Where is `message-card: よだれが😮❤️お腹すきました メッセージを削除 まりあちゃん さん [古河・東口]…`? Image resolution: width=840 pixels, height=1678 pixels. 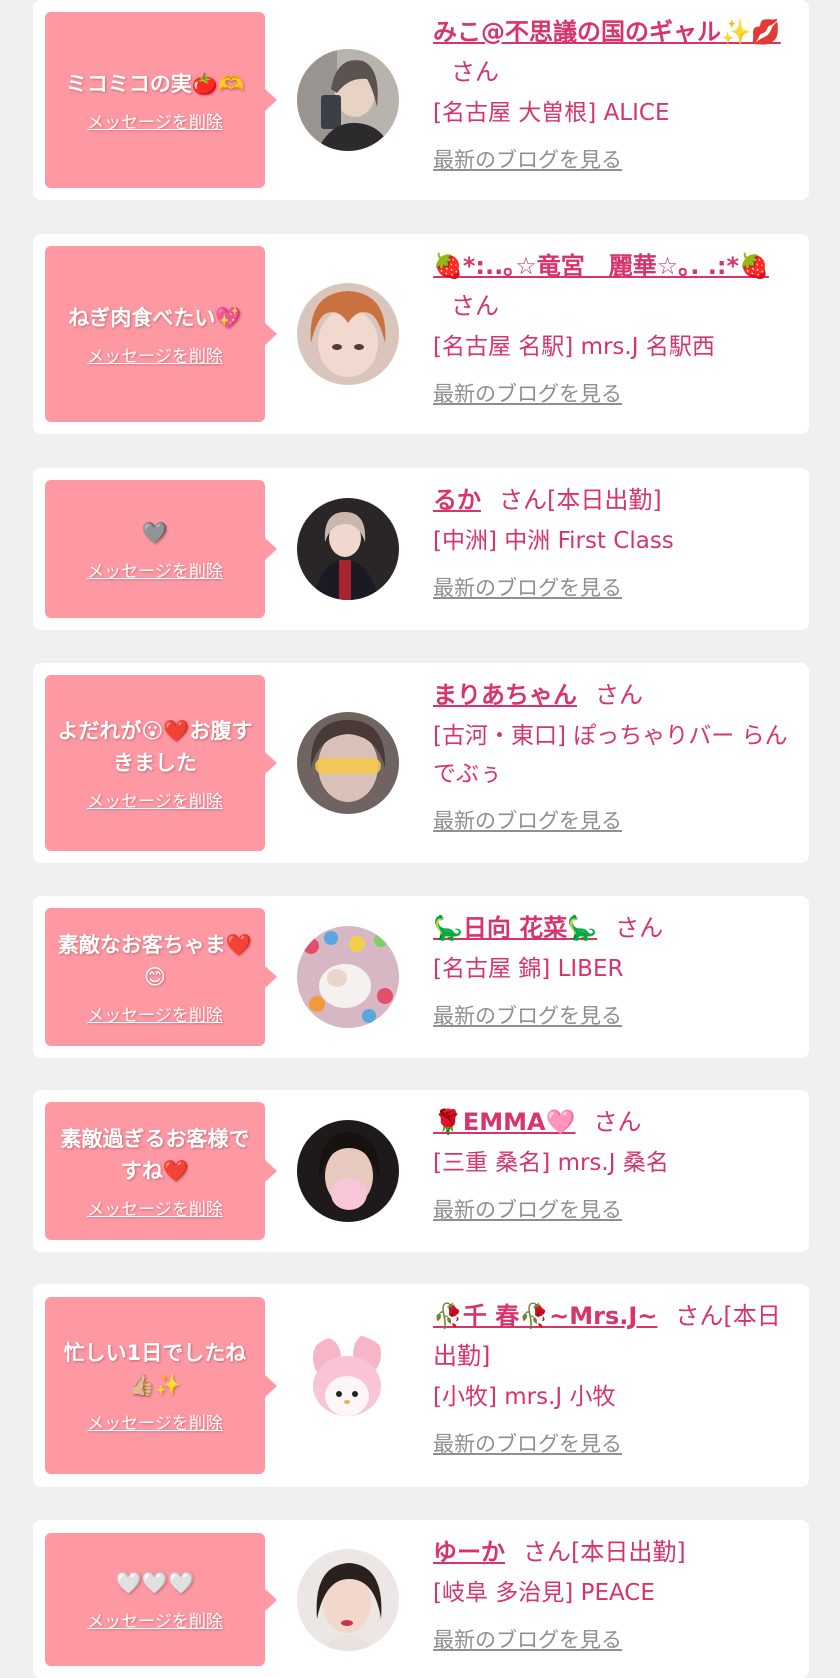
message-card: よだれが😮❤️お腹すきました メッセージを削除 まりあちゃん さん [古河・東口]… is located at coordinates (421, 763).